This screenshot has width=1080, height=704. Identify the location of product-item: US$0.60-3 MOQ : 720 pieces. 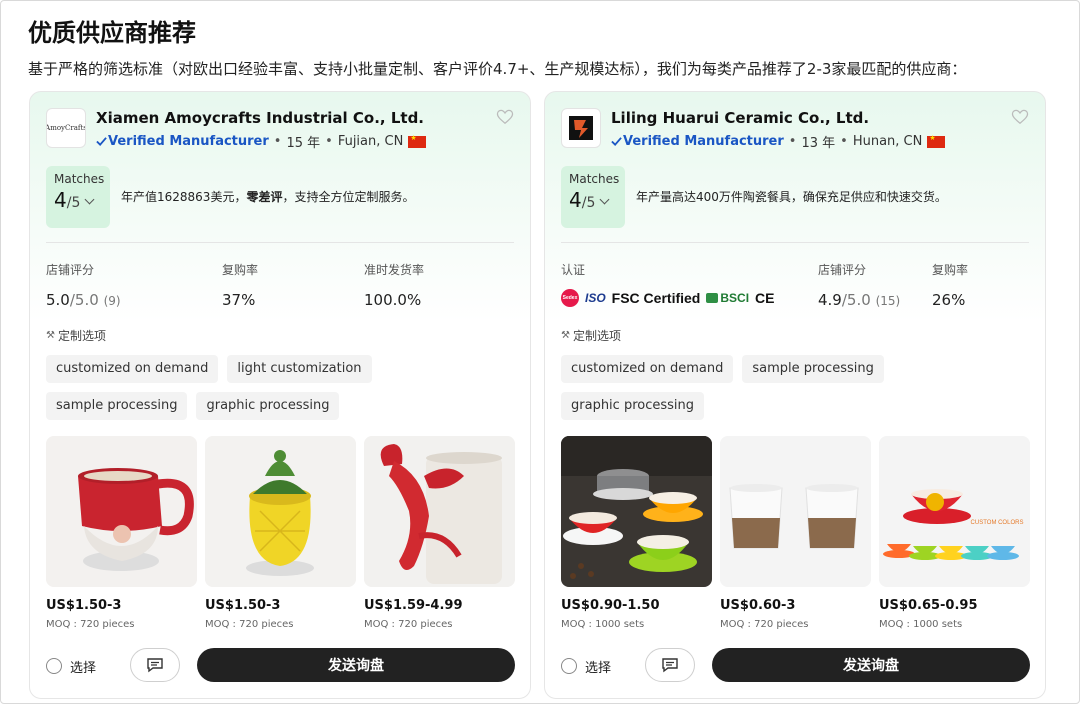
(795, 533).